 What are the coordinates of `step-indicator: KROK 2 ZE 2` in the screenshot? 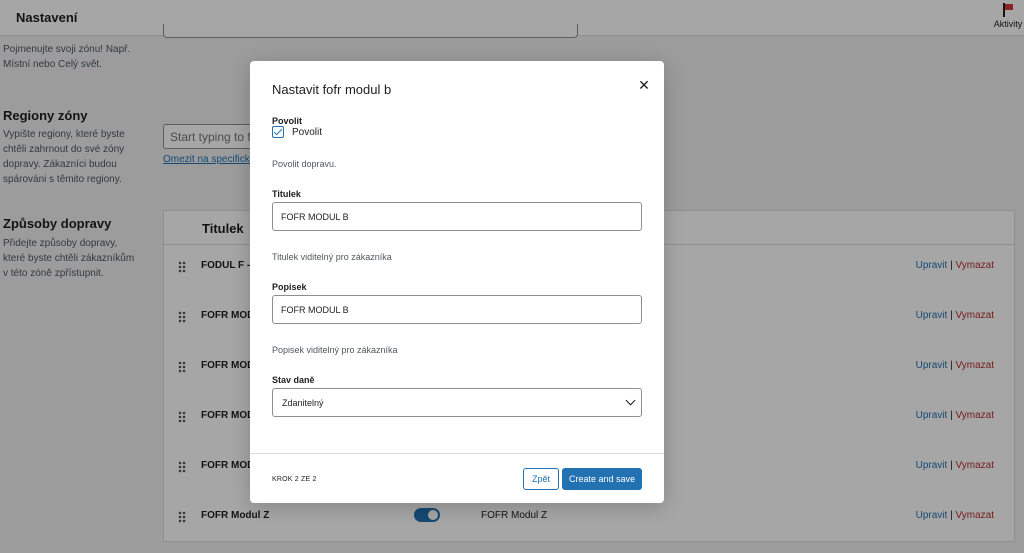 It's located at (294, 479).